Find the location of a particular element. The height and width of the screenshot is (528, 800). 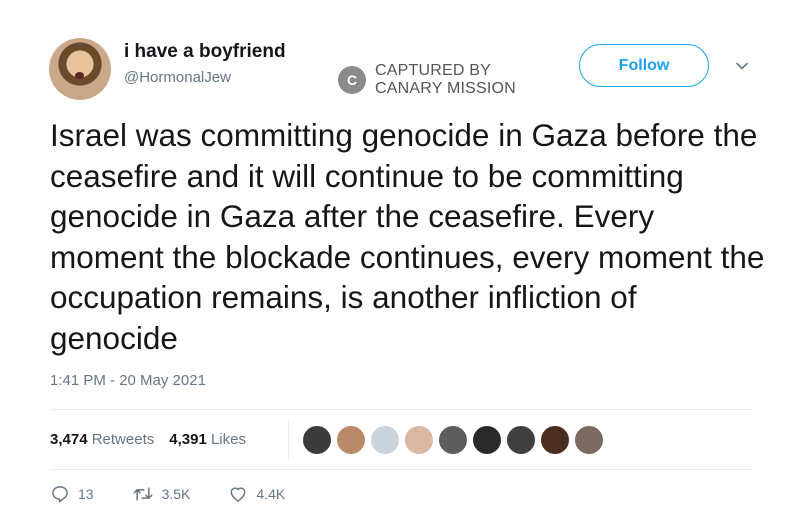

retweets-stat: 3,474 Retweets is located at coordinates (102, 439).